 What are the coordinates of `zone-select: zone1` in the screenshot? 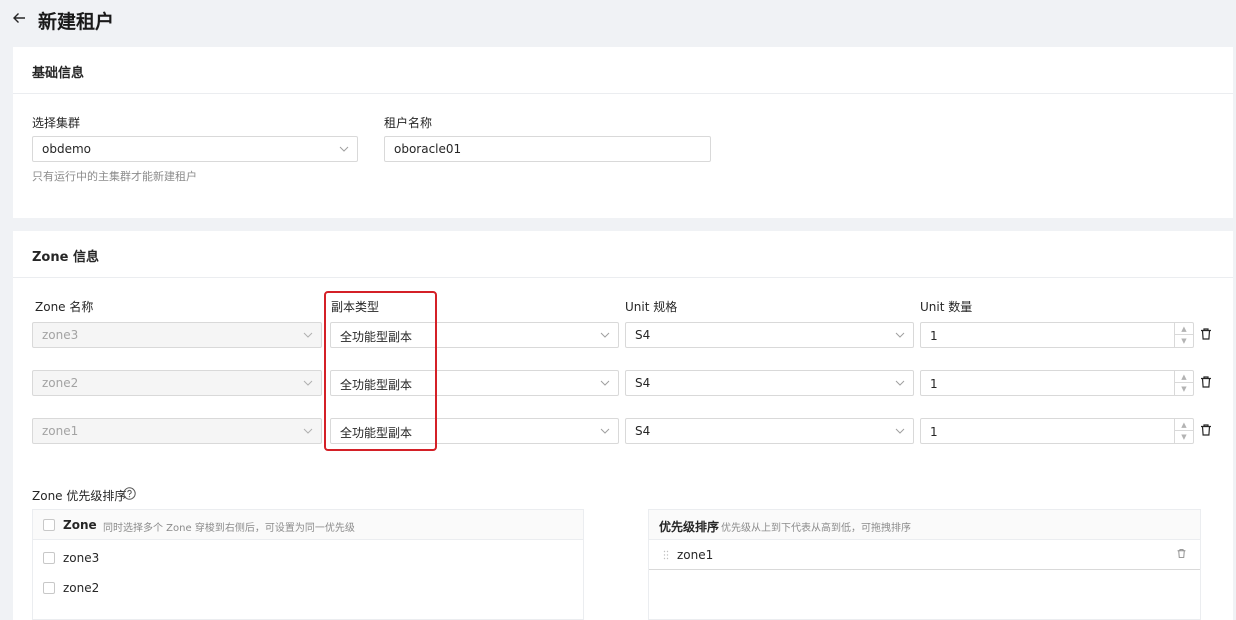 It's located at (177, 431).